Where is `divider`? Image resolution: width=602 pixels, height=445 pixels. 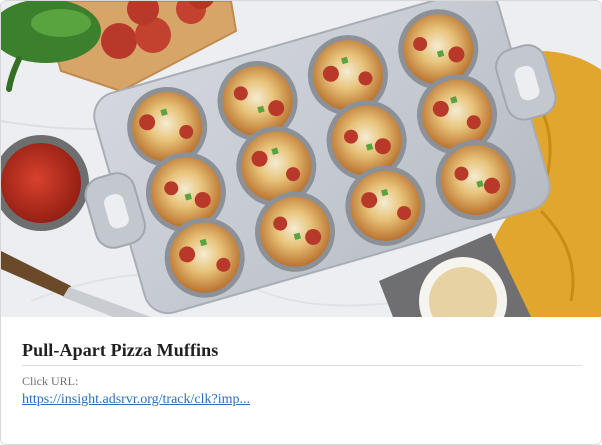
divider is located at coordinates (302, 365).